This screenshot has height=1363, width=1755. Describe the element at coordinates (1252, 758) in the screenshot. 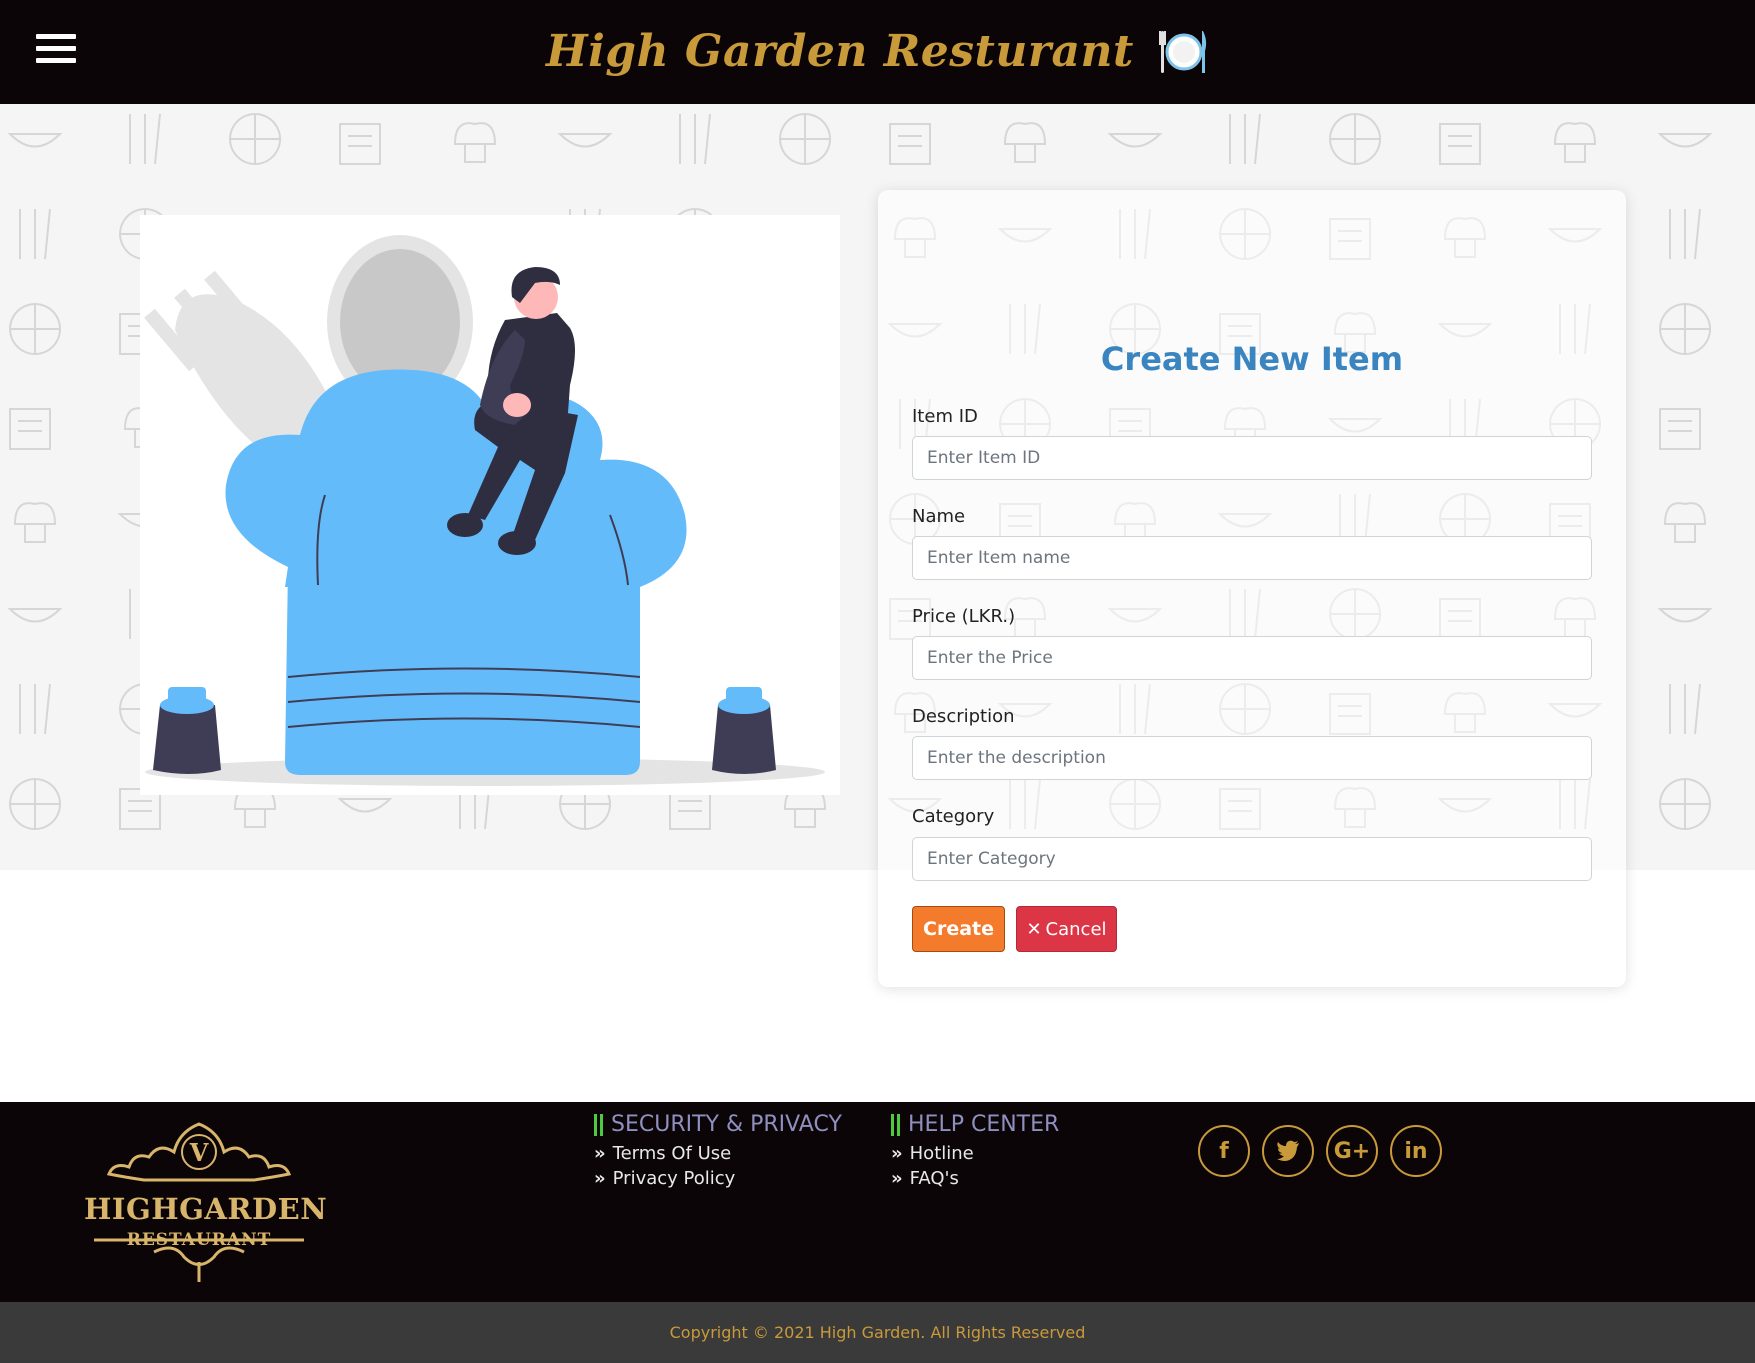

I see `description-input` at that location.